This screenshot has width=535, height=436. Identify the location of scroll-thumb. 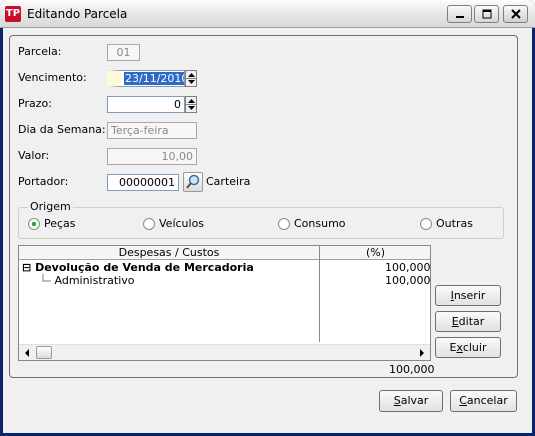
(44, 352).